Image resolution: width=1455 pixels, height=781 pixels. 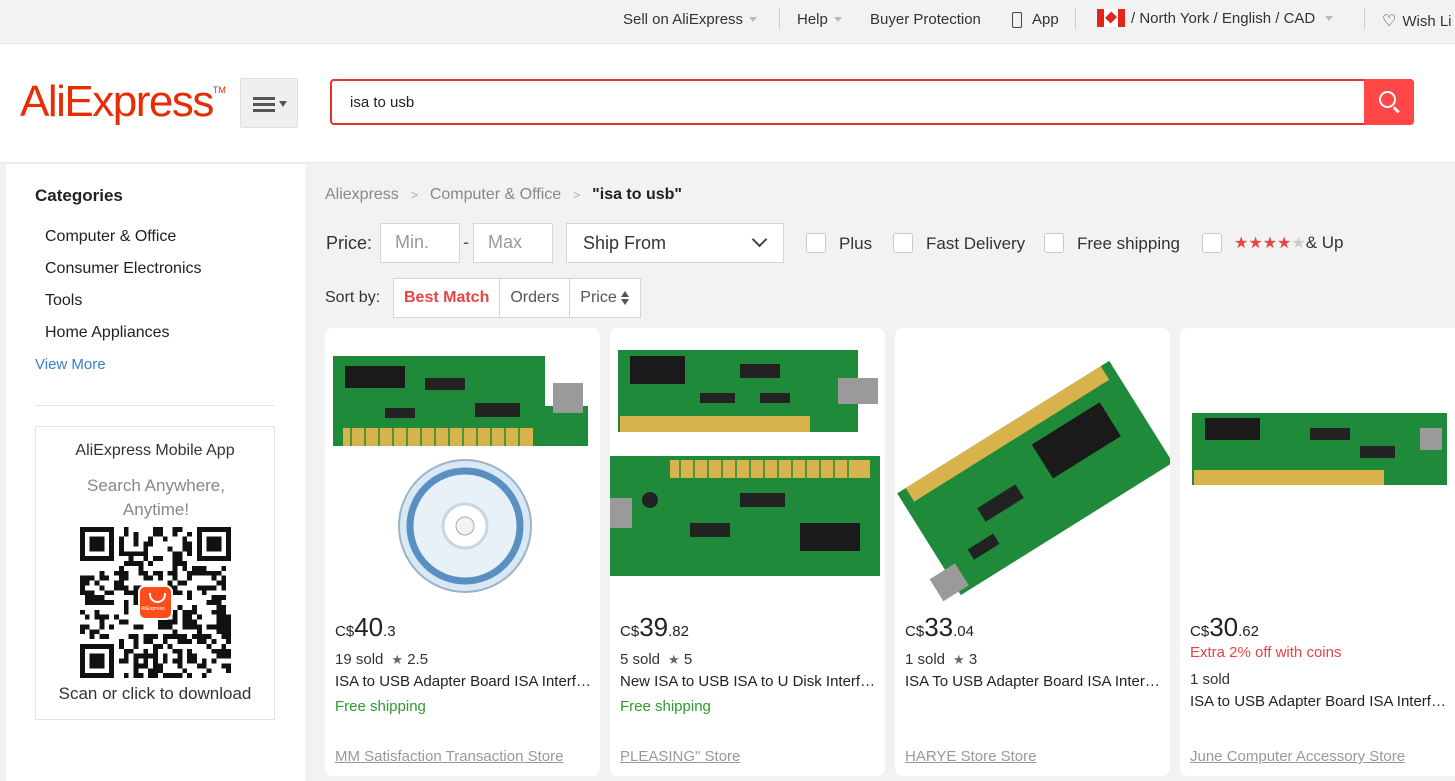 I want to click on breadcrumb-current: "isa to usb", so click(x=637, y=194).